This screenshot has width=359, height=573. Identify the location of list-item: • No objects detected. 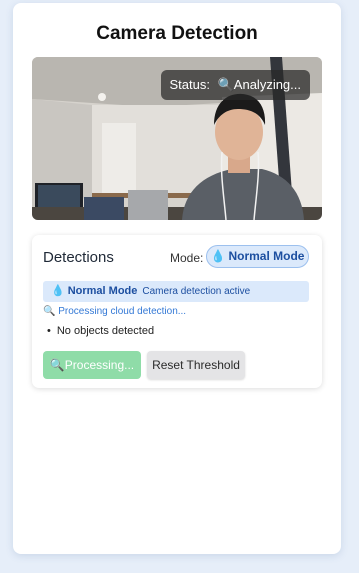
(100, 331).